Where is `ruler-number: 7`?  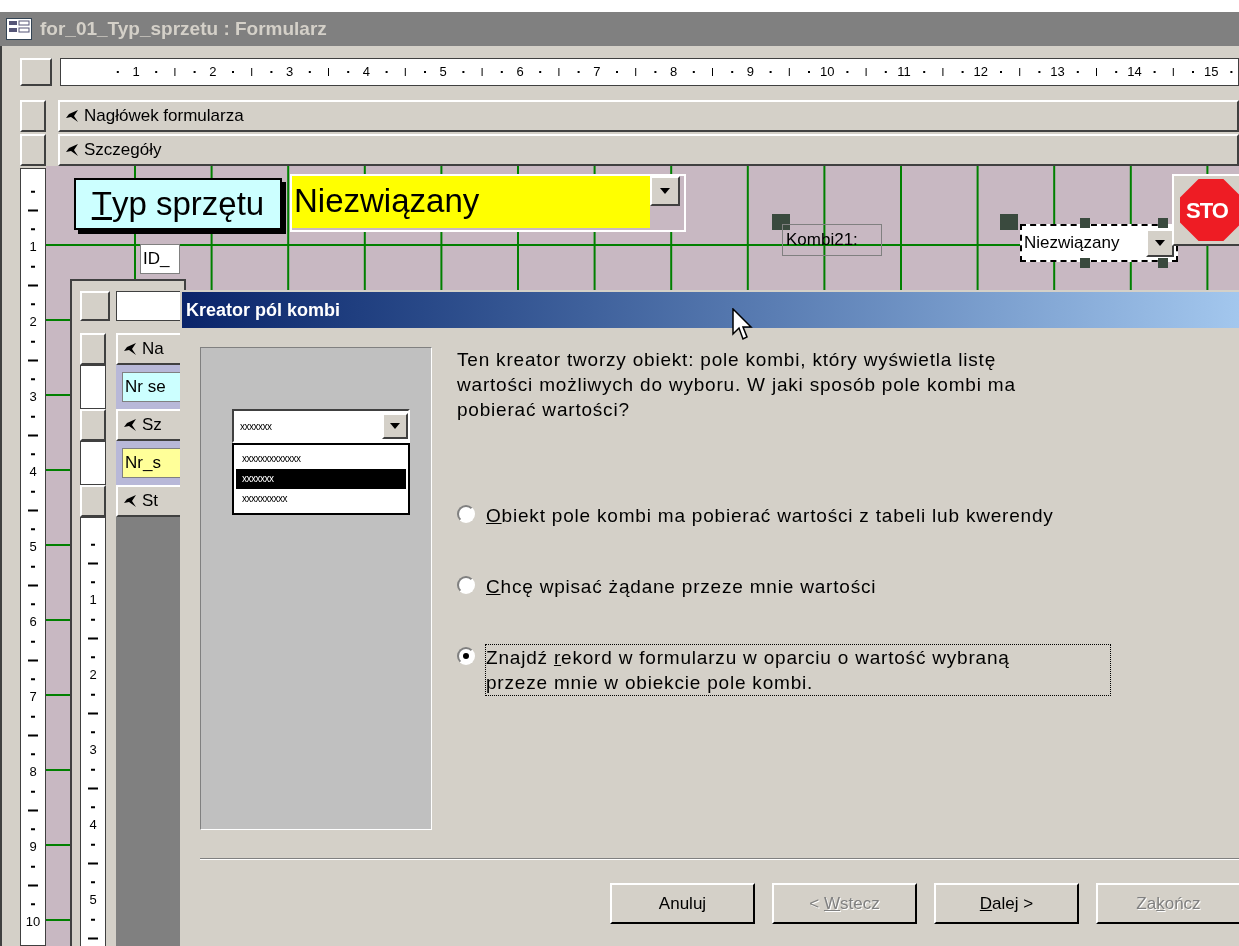 ruler-number: 7 is located at coordinates (597, 72).